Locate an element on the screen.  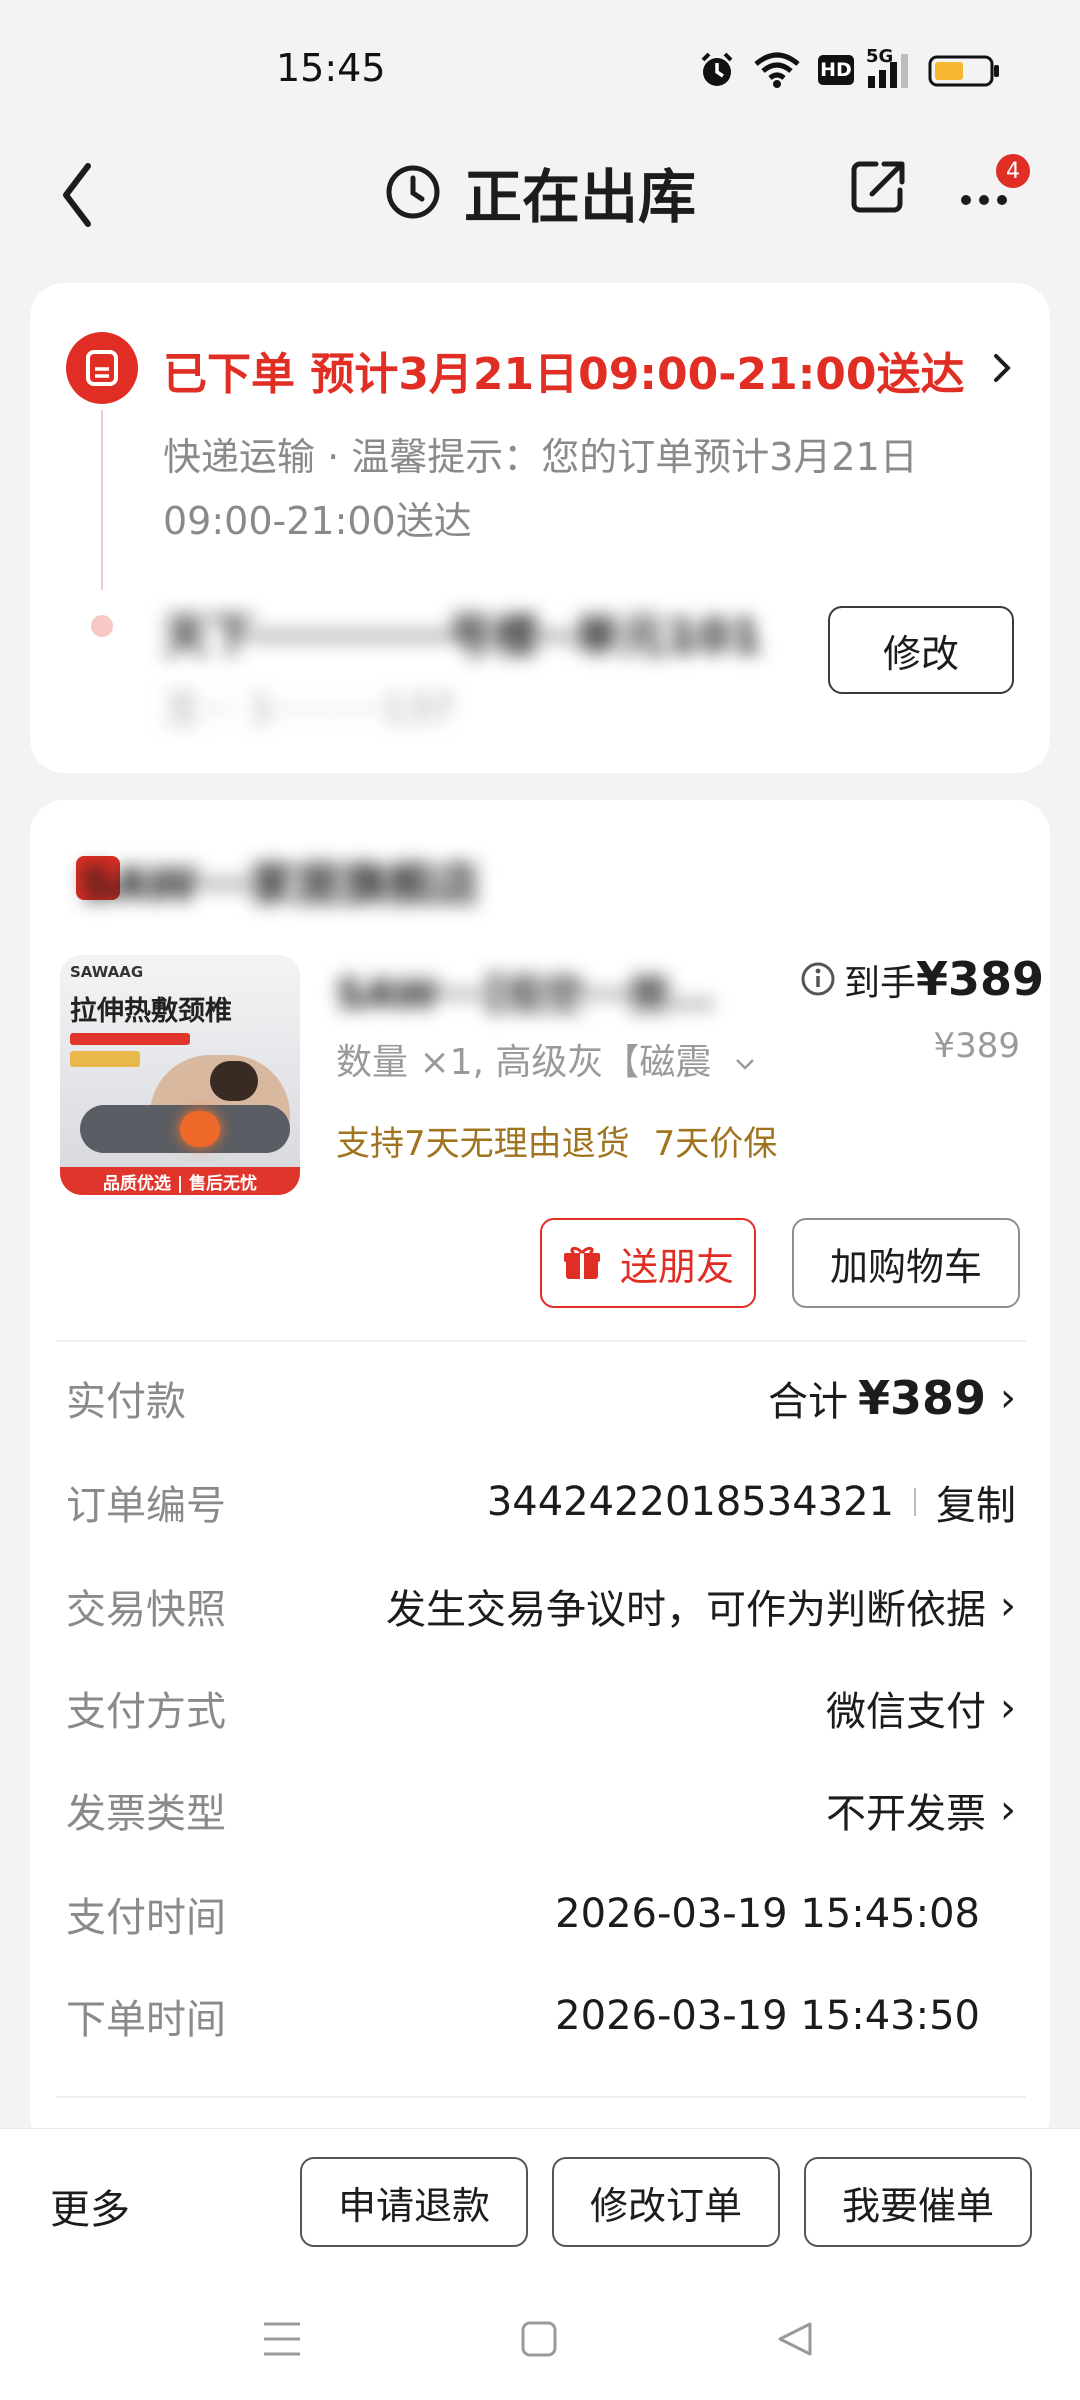
order-number-value: 3442422018534321 复制 is located at coordinates (751, 1502).